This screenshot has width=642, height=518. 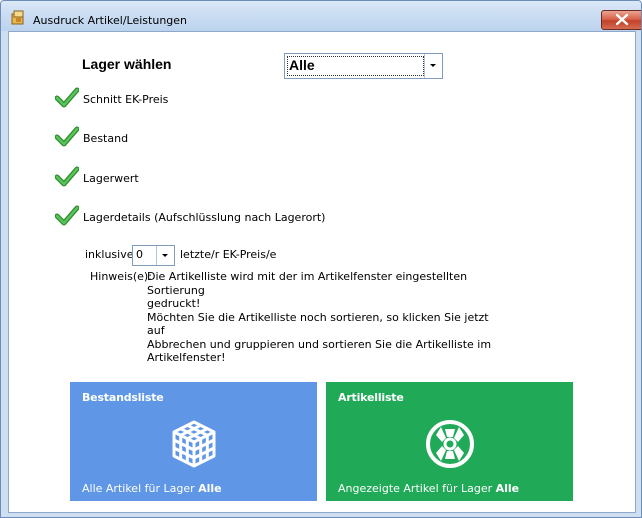 I want to click on film-reel-icon, so click(x=450, y=444).